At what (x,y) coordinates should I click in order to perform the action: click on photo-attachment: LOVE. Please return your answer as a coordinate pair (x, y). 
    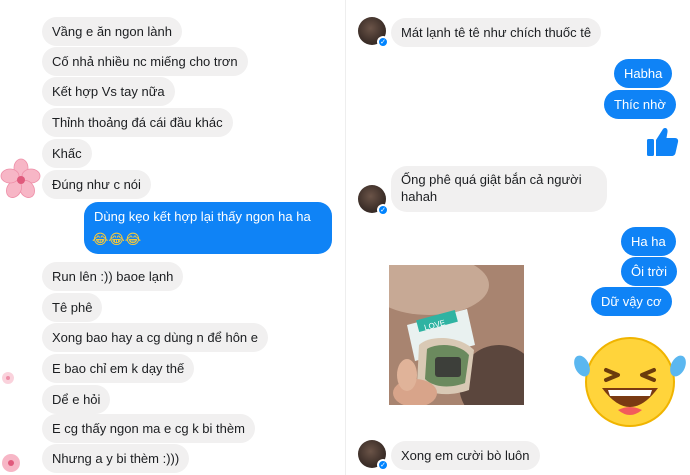
    Looking at the image, I should click on (456, 335).